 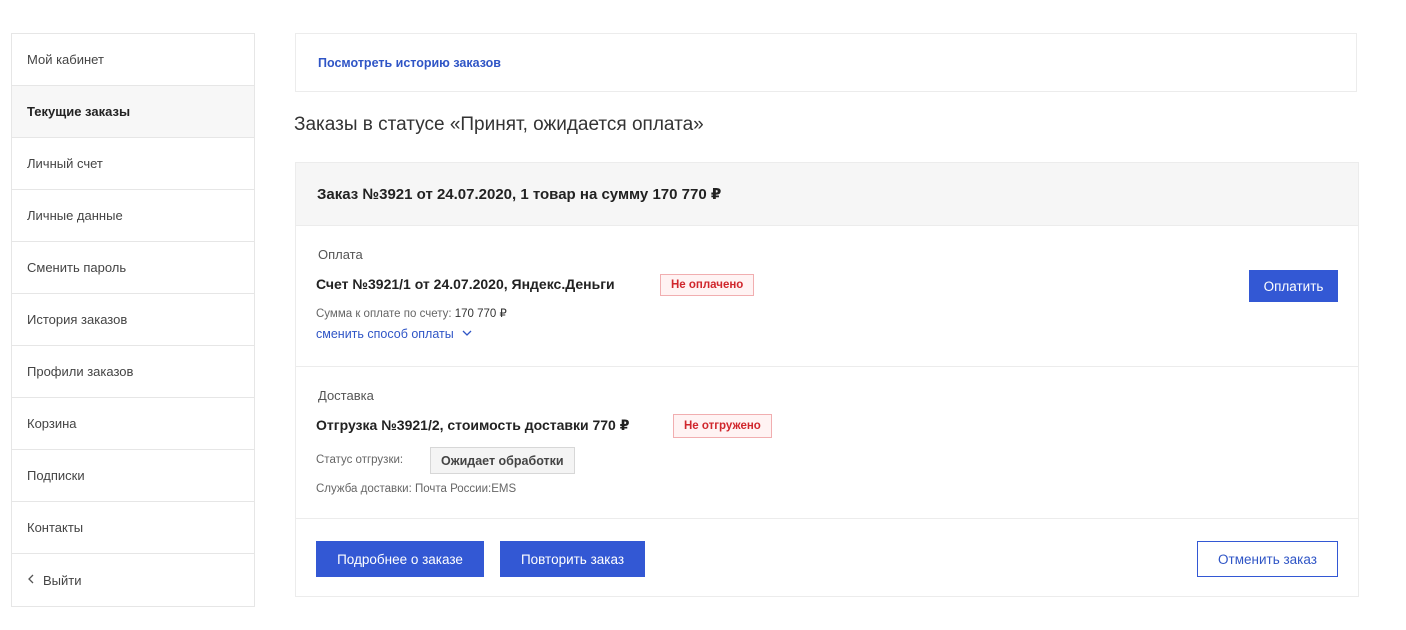 I want to click on sidebar-item-my-cabinet: Мой кабинет, so click(x=133, y=60).